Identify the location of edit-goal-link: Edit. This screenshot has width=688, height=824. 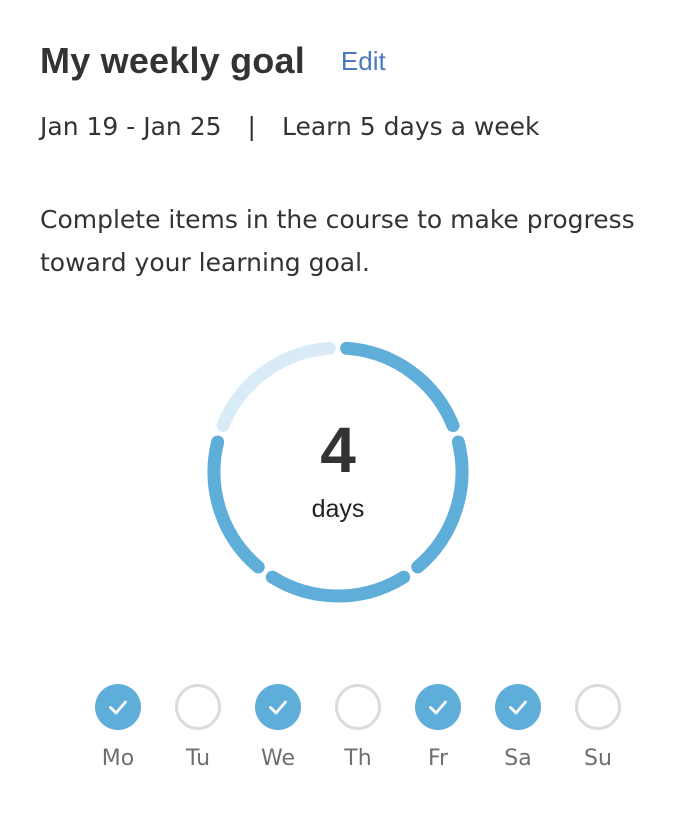
(363, 61).